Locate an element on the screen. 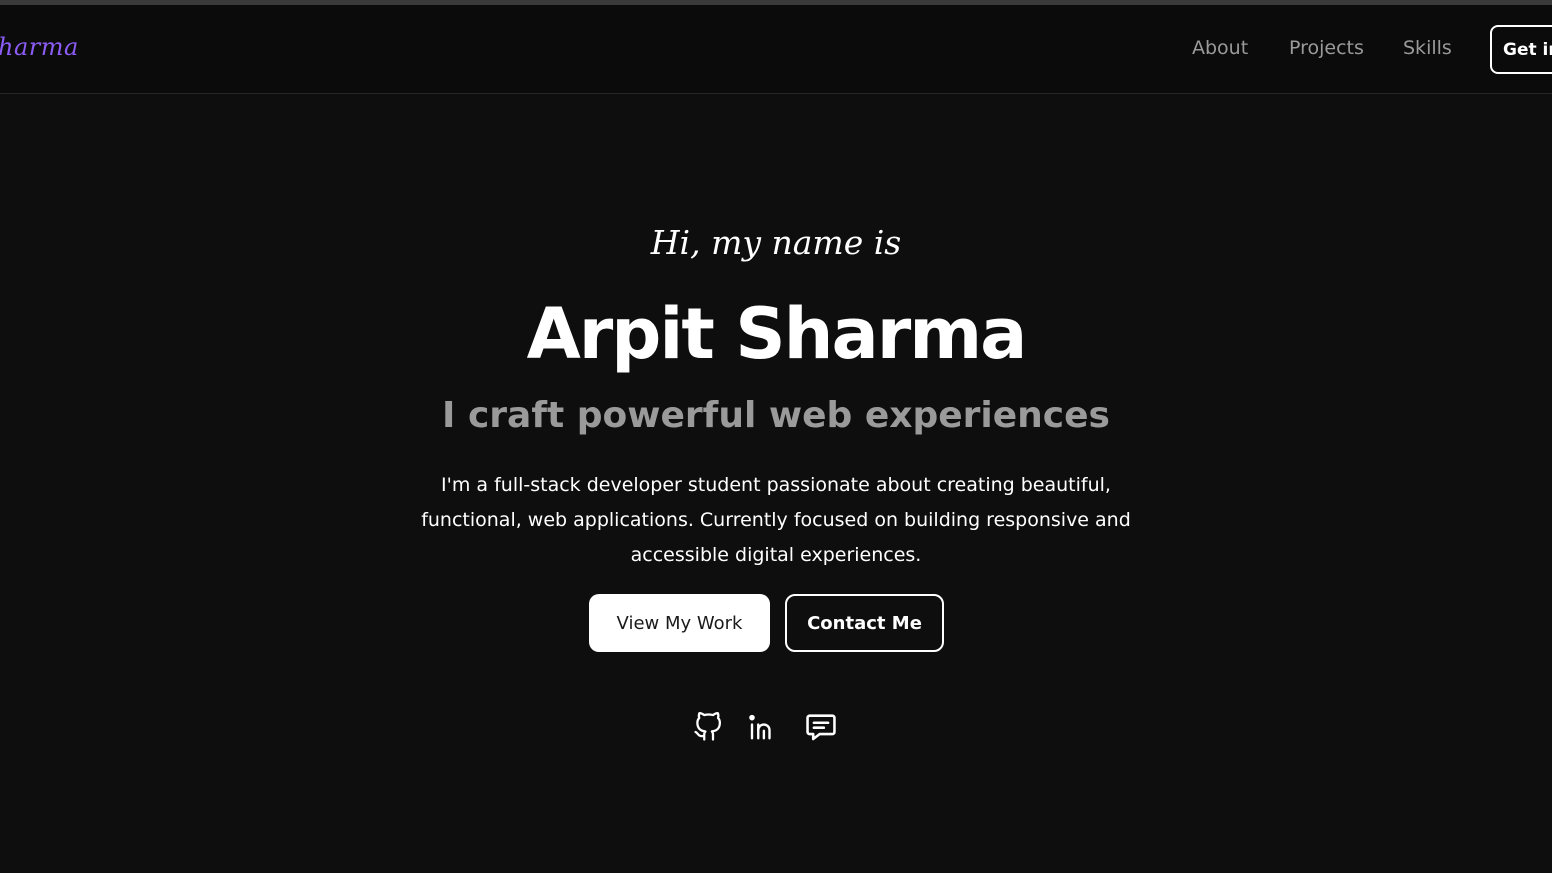 This screenshot has height=873, width=1552. hero-tagline: I craft powerful web experiences is located at coordinates (776, 415).